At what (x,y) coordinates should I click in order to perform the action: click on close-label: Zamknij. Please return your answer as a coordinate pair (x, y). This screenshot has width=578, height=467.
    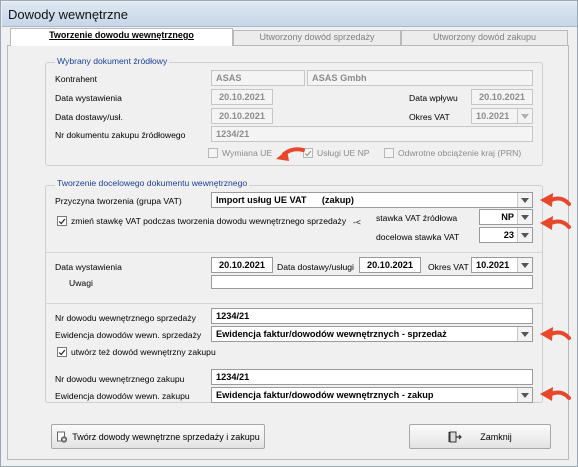
    Looking at the image, I should click on (496, 436).